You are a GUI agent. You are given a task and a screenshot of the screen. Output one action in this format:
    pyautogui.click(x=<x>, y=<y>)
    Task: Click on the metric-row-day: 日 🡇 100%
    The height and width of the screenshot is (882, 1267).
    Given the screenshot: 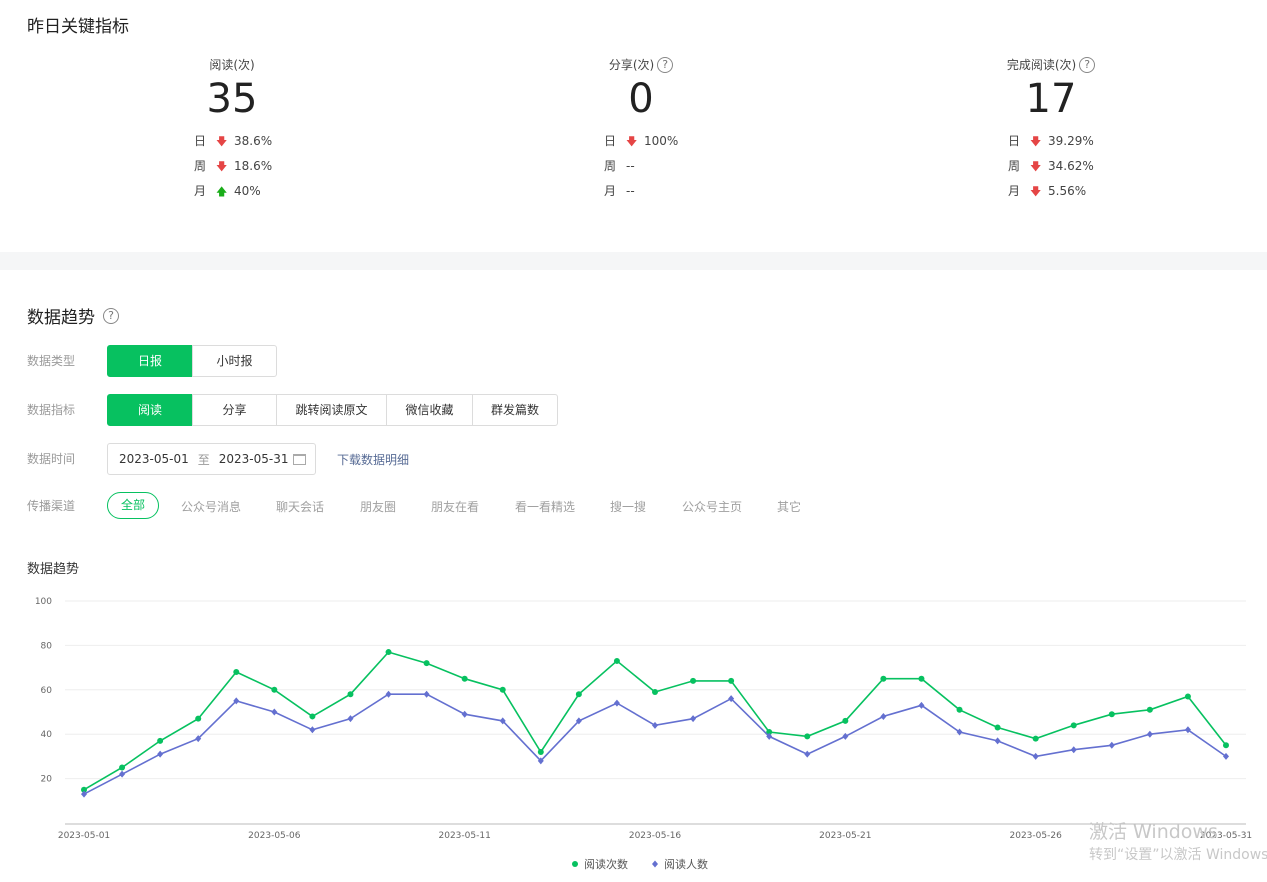 What is the action you would take?
    pyautogui.click(x=660, y=141)
    